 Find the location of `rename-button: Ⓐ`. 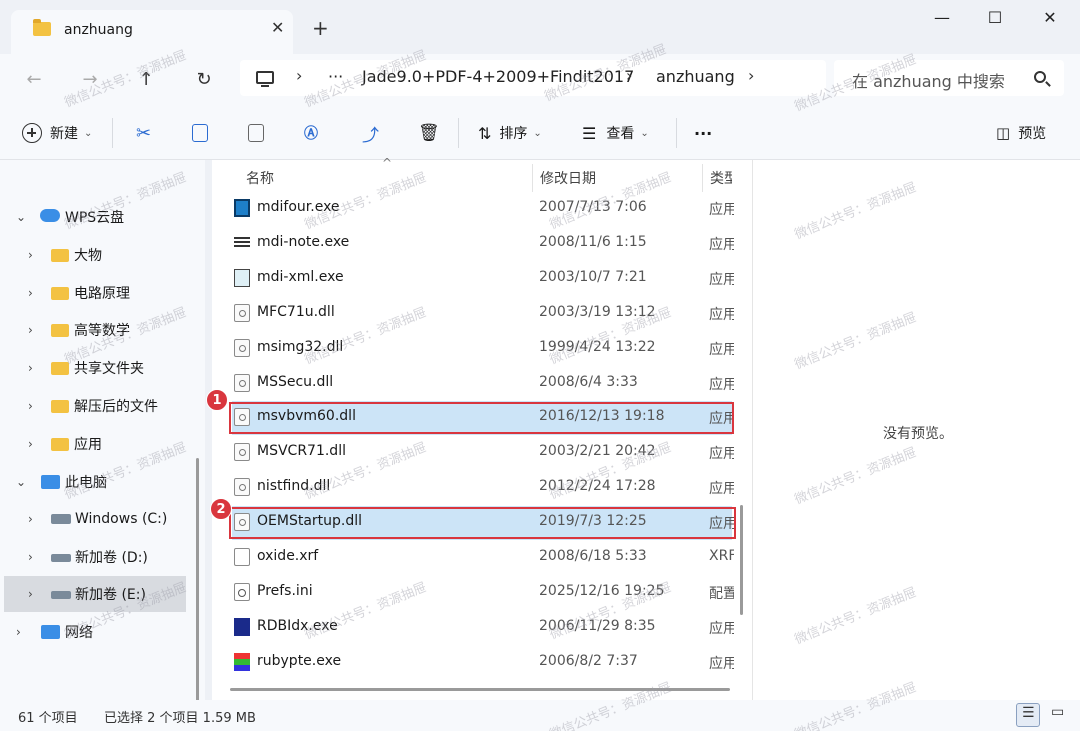

rename-button: Ⓐ is located at coordinates (311, 133).